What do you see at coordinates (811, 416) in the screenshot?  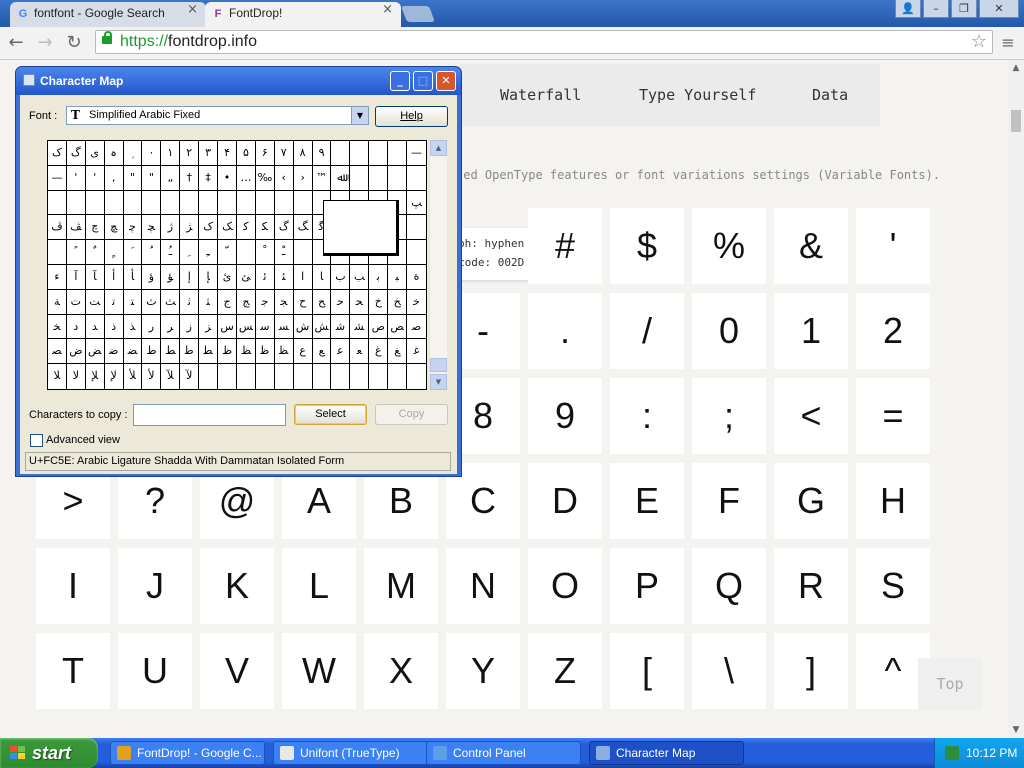 I see `glyph-cell: <` at bounding box center [811, 416].